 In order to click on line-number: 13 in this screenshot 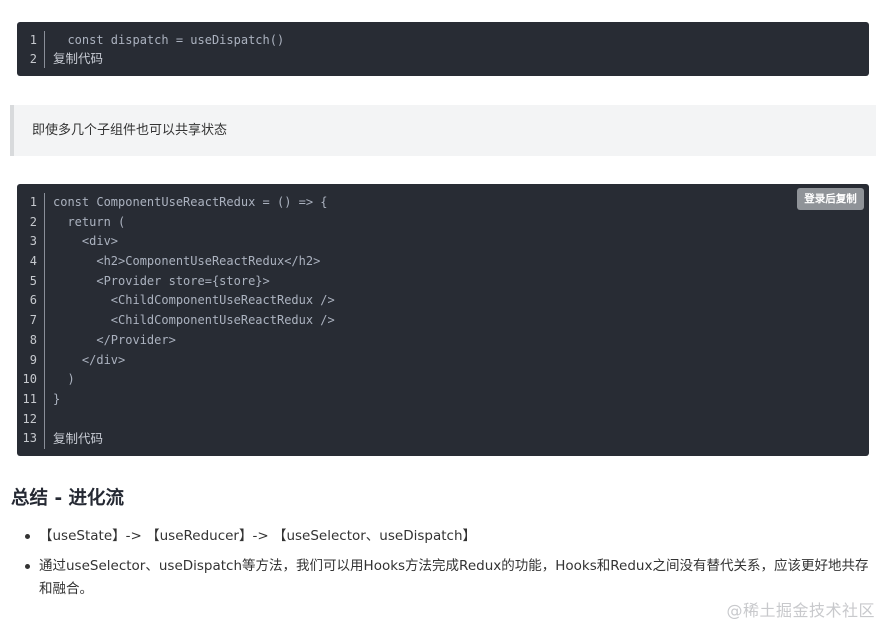, I will do `click(31, 439)`.